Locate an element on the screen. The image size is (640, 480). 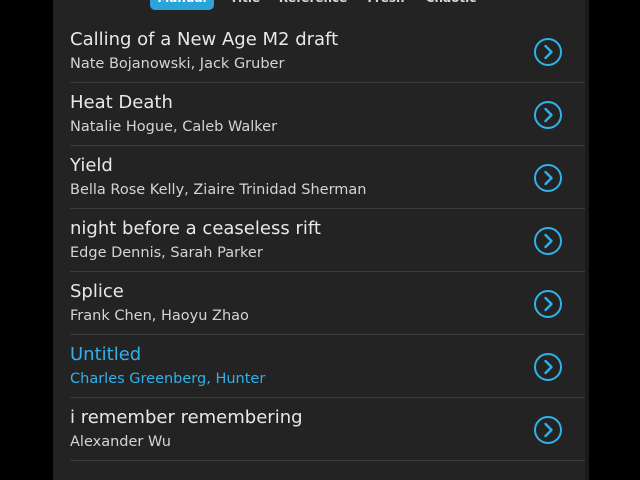
item-authors: Frank Chen, Haoyu Zhao is located at coordinates (159, 316).